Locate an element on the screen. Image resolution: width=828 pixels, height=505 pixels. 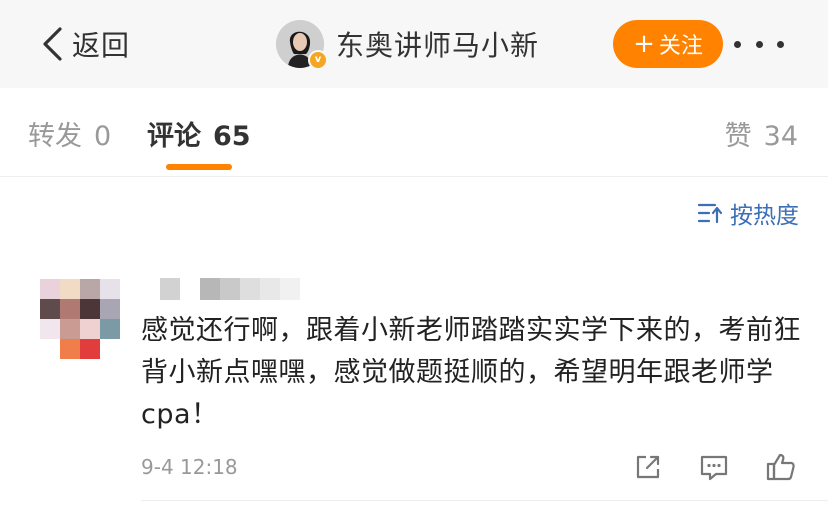
reply-icon is located at coordinates (714, 468).